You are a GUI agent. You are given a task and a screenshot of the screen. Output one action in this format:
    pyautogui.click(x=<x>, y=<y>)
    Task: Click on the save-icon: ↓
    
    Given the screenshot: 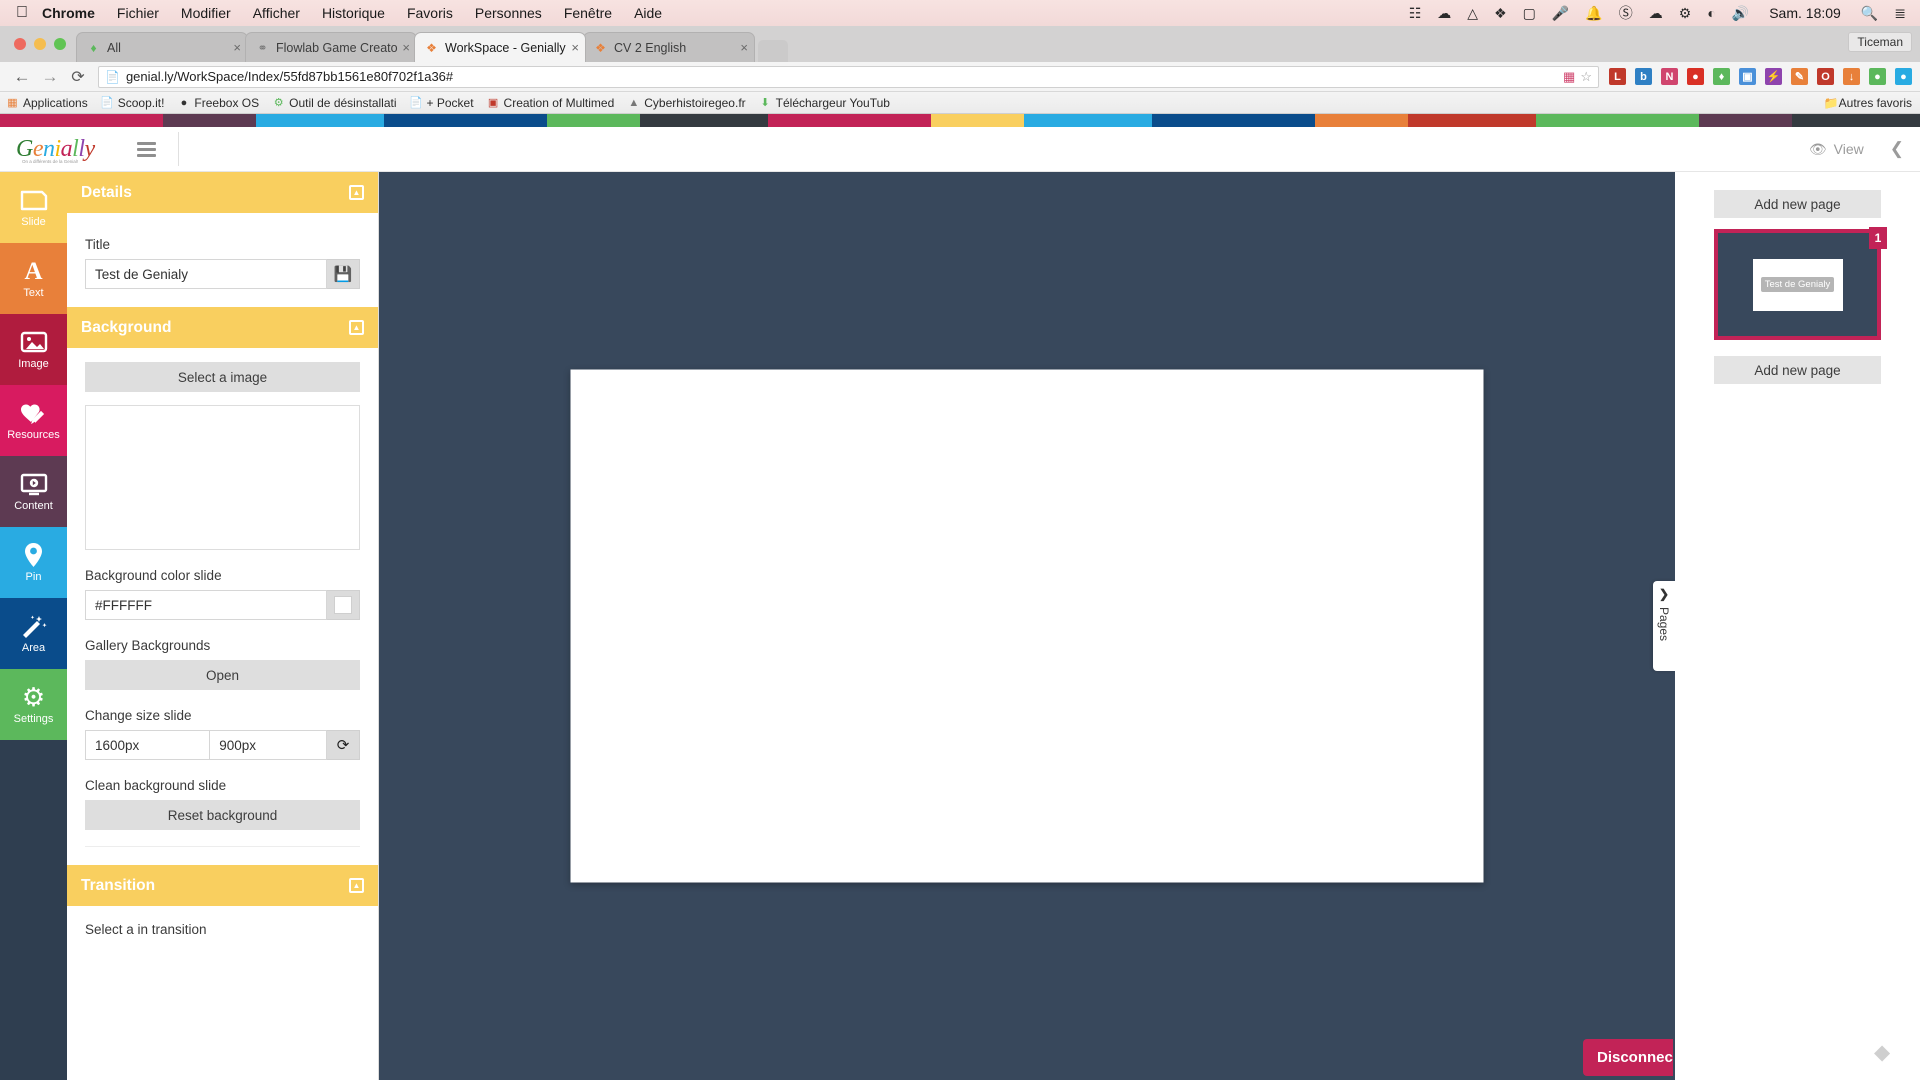 What is the action you would take?
    pyautogui.click(x=1851, y=76)
    